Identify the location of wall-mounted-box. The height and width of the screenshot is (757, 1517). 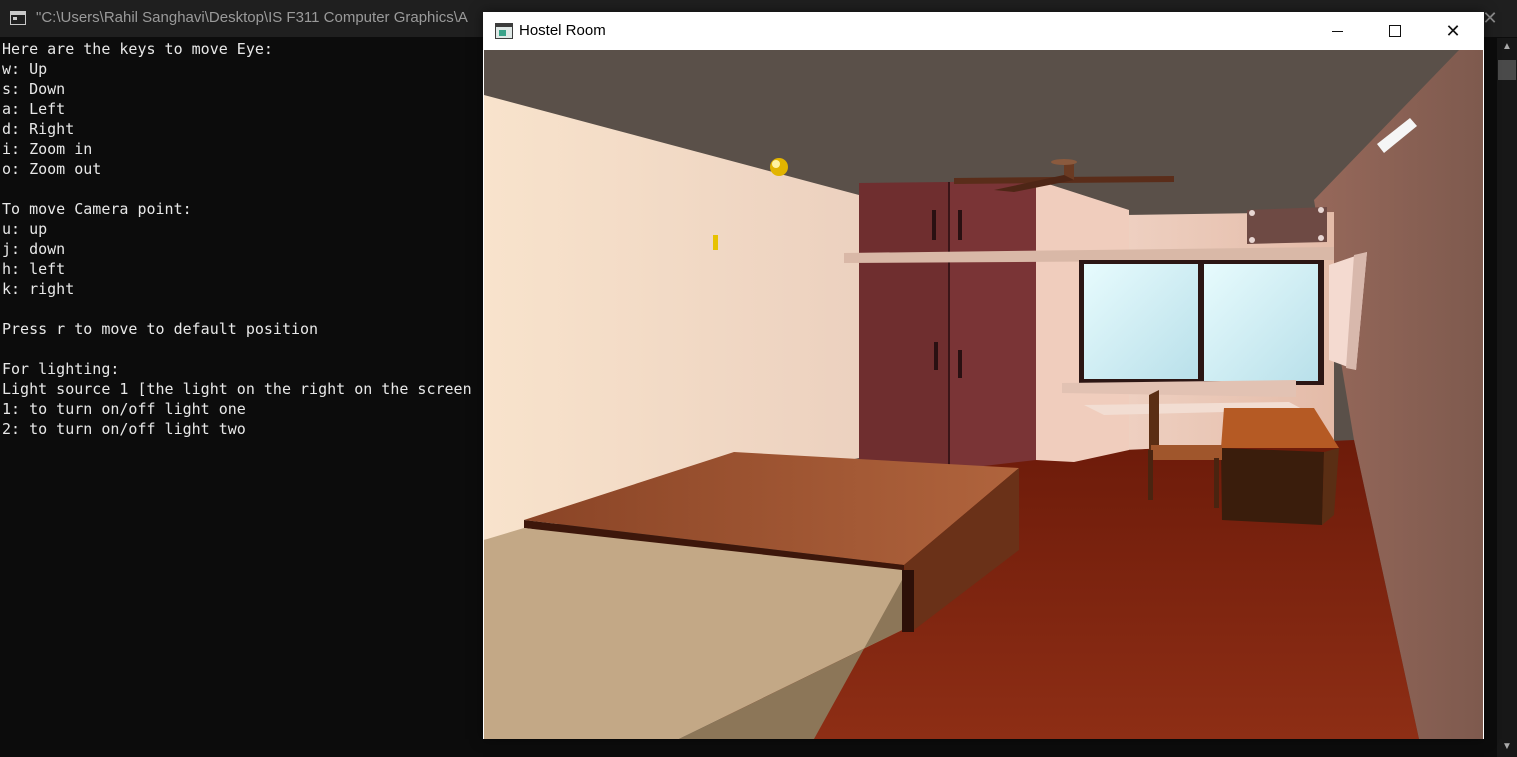
(1287, 225).